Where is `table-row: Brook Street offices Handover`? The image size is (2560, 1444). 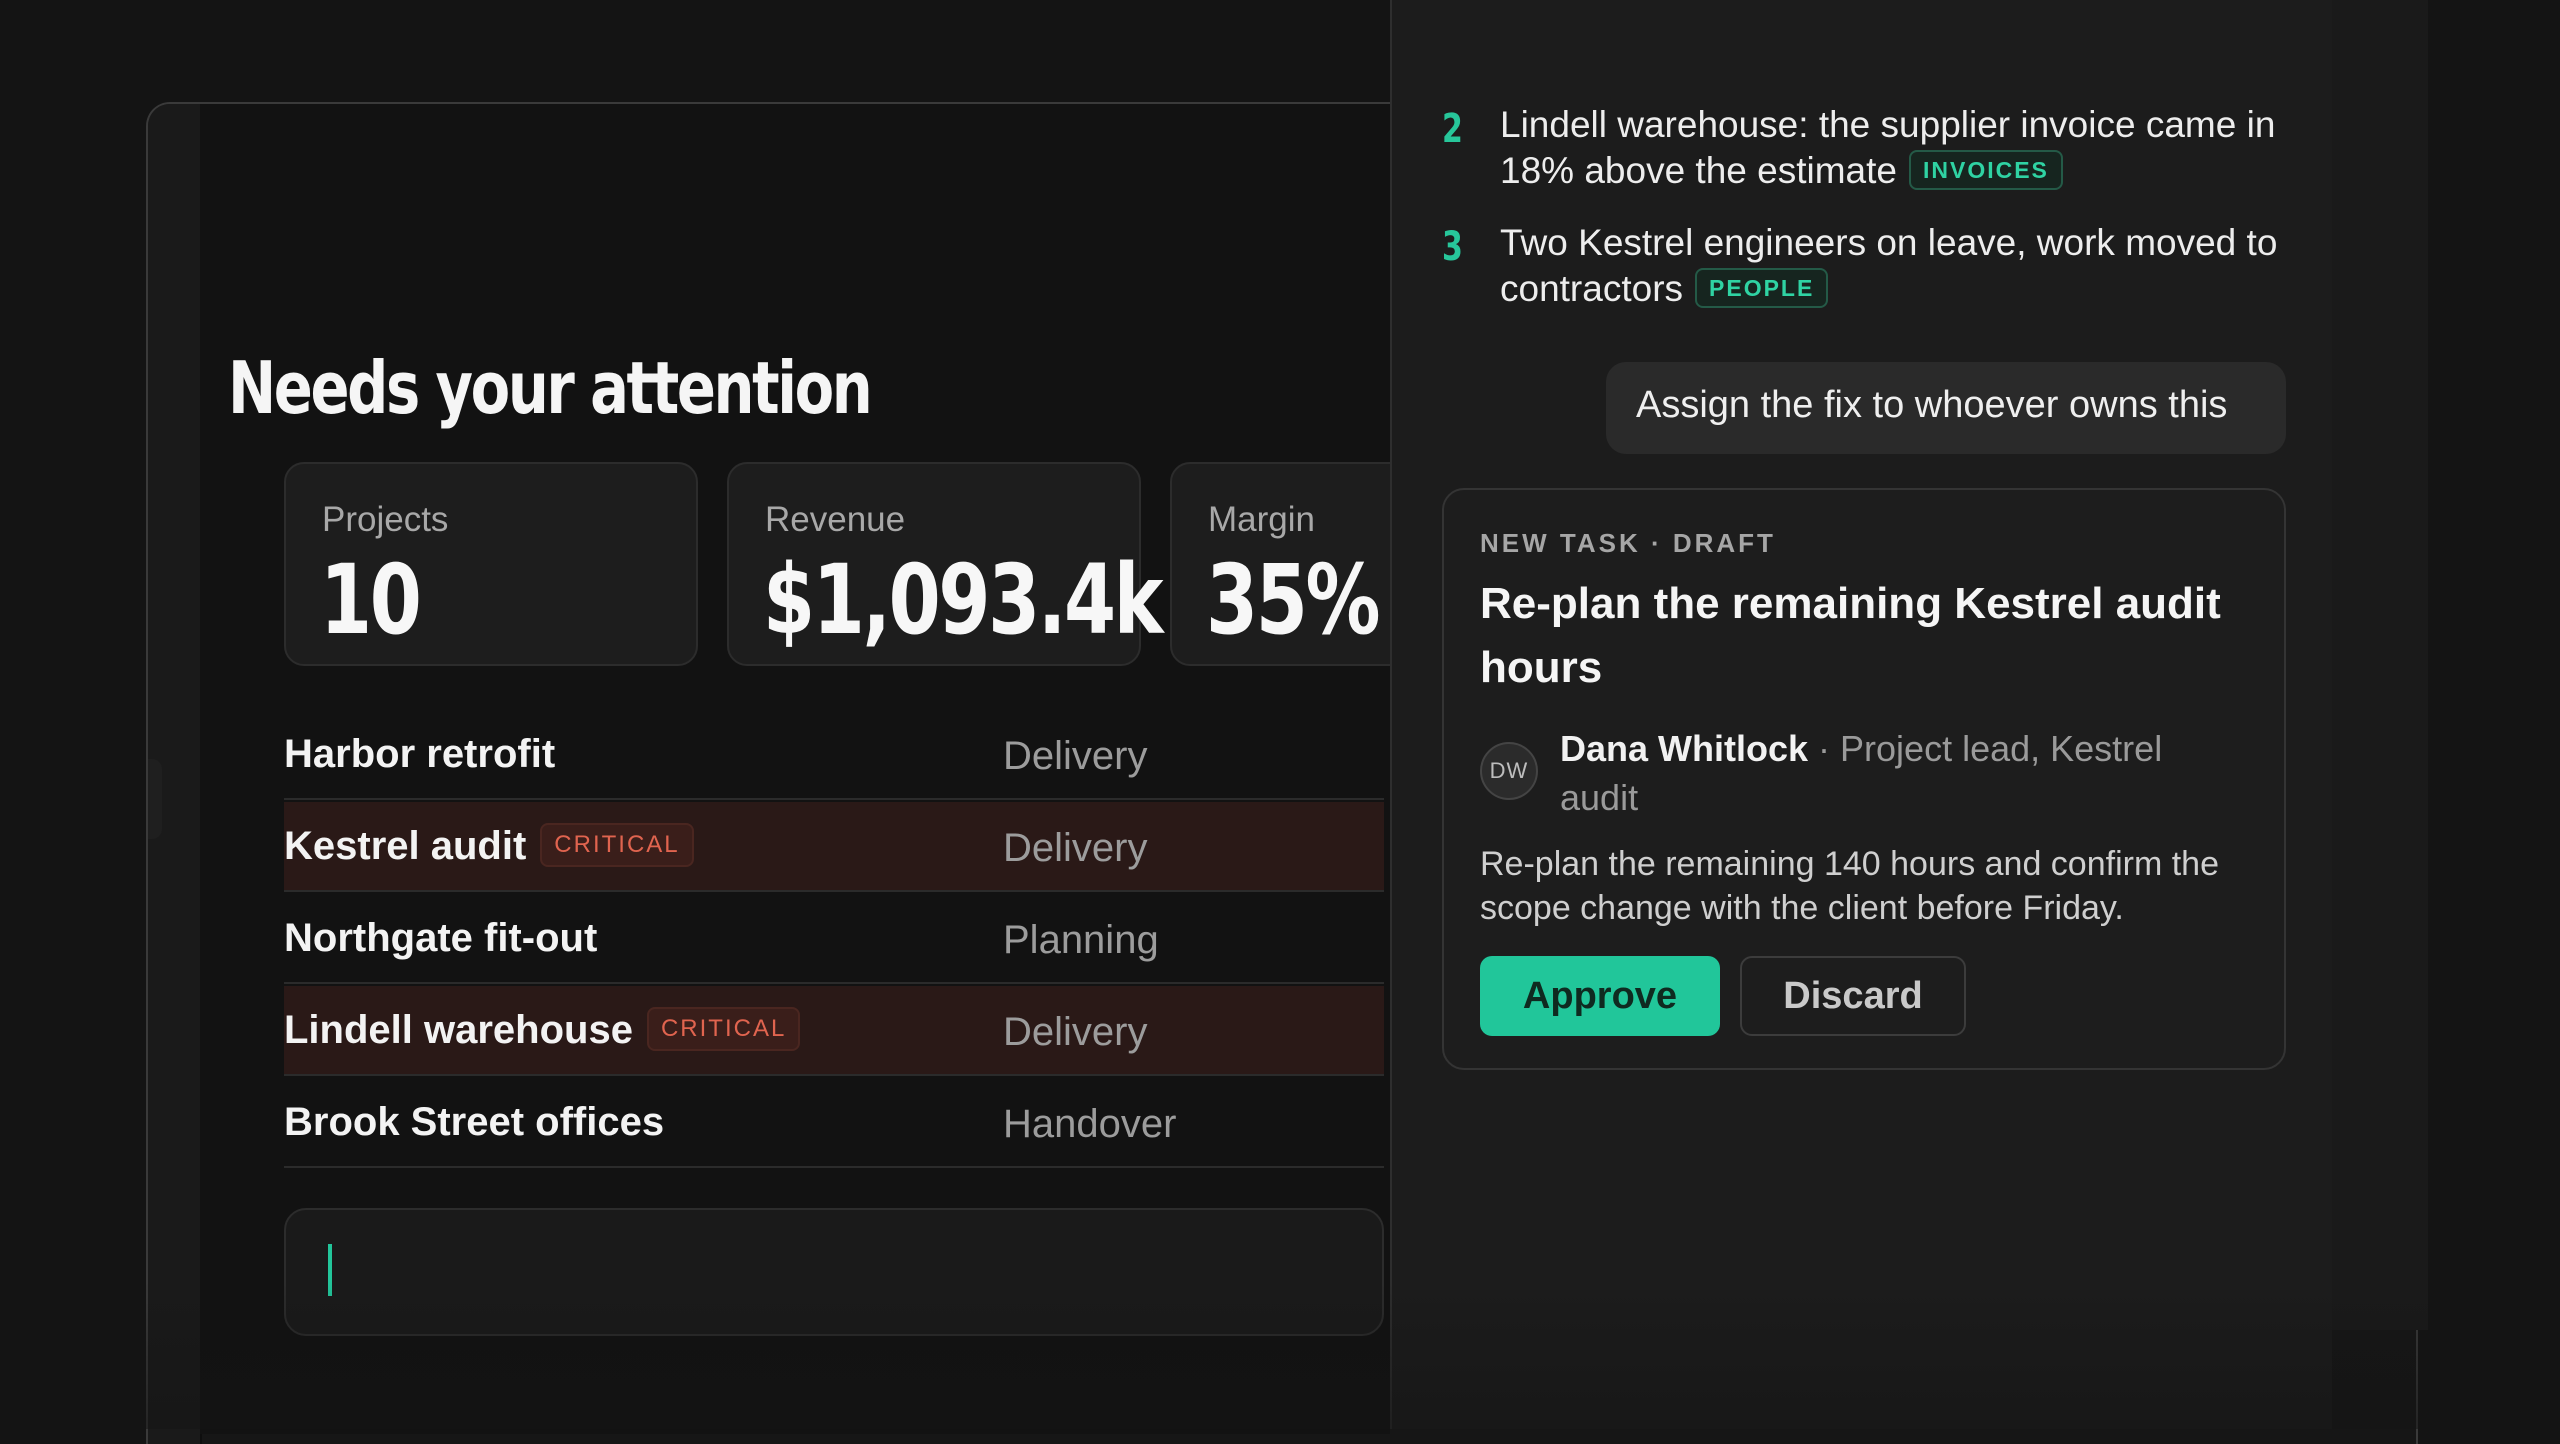 table-row: Brook Street offices Handover is located at coordinates (834, 1123).